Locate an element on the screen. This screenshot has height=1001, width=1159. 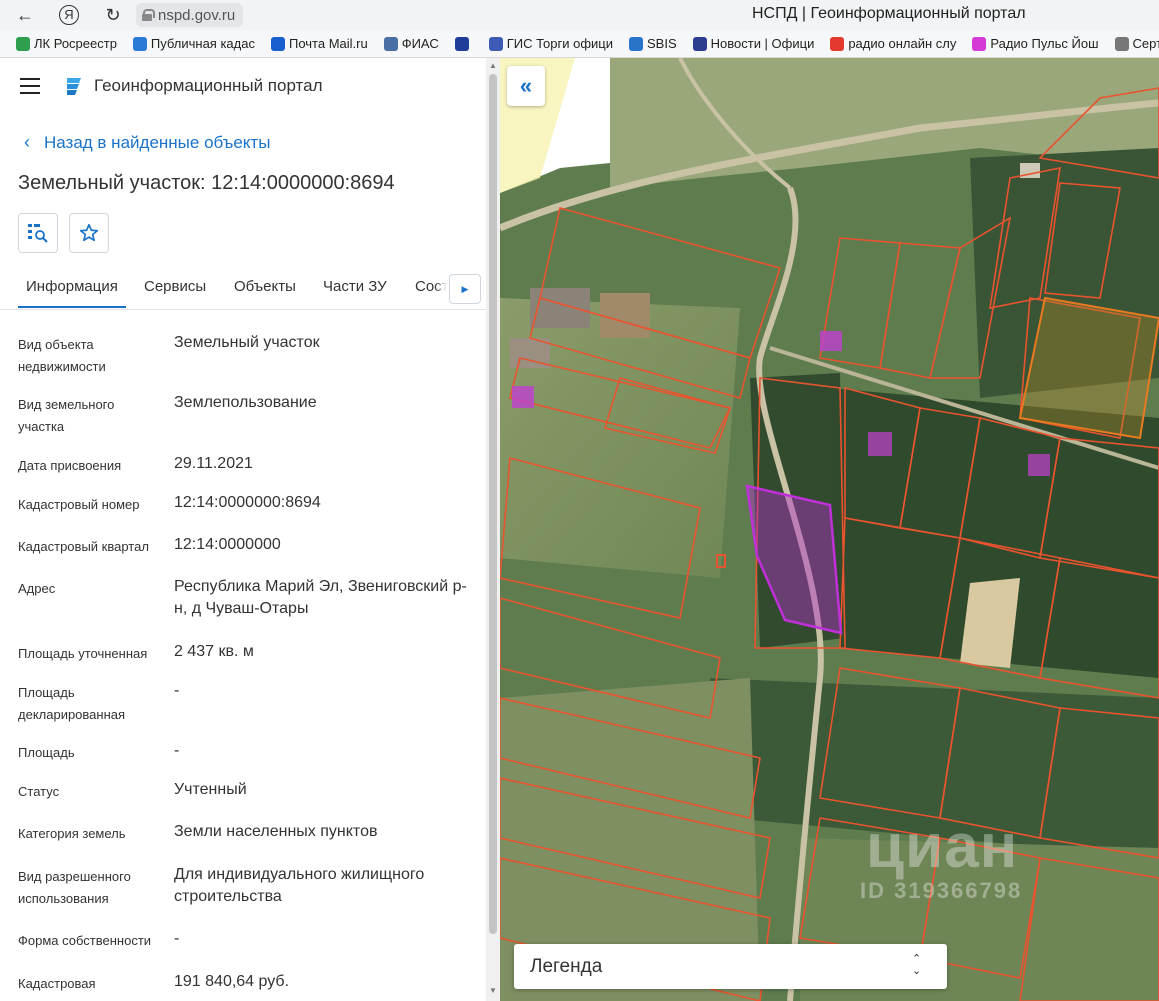
bookmark-label: ГИС Торги офици is located at coordinates (559, 43).